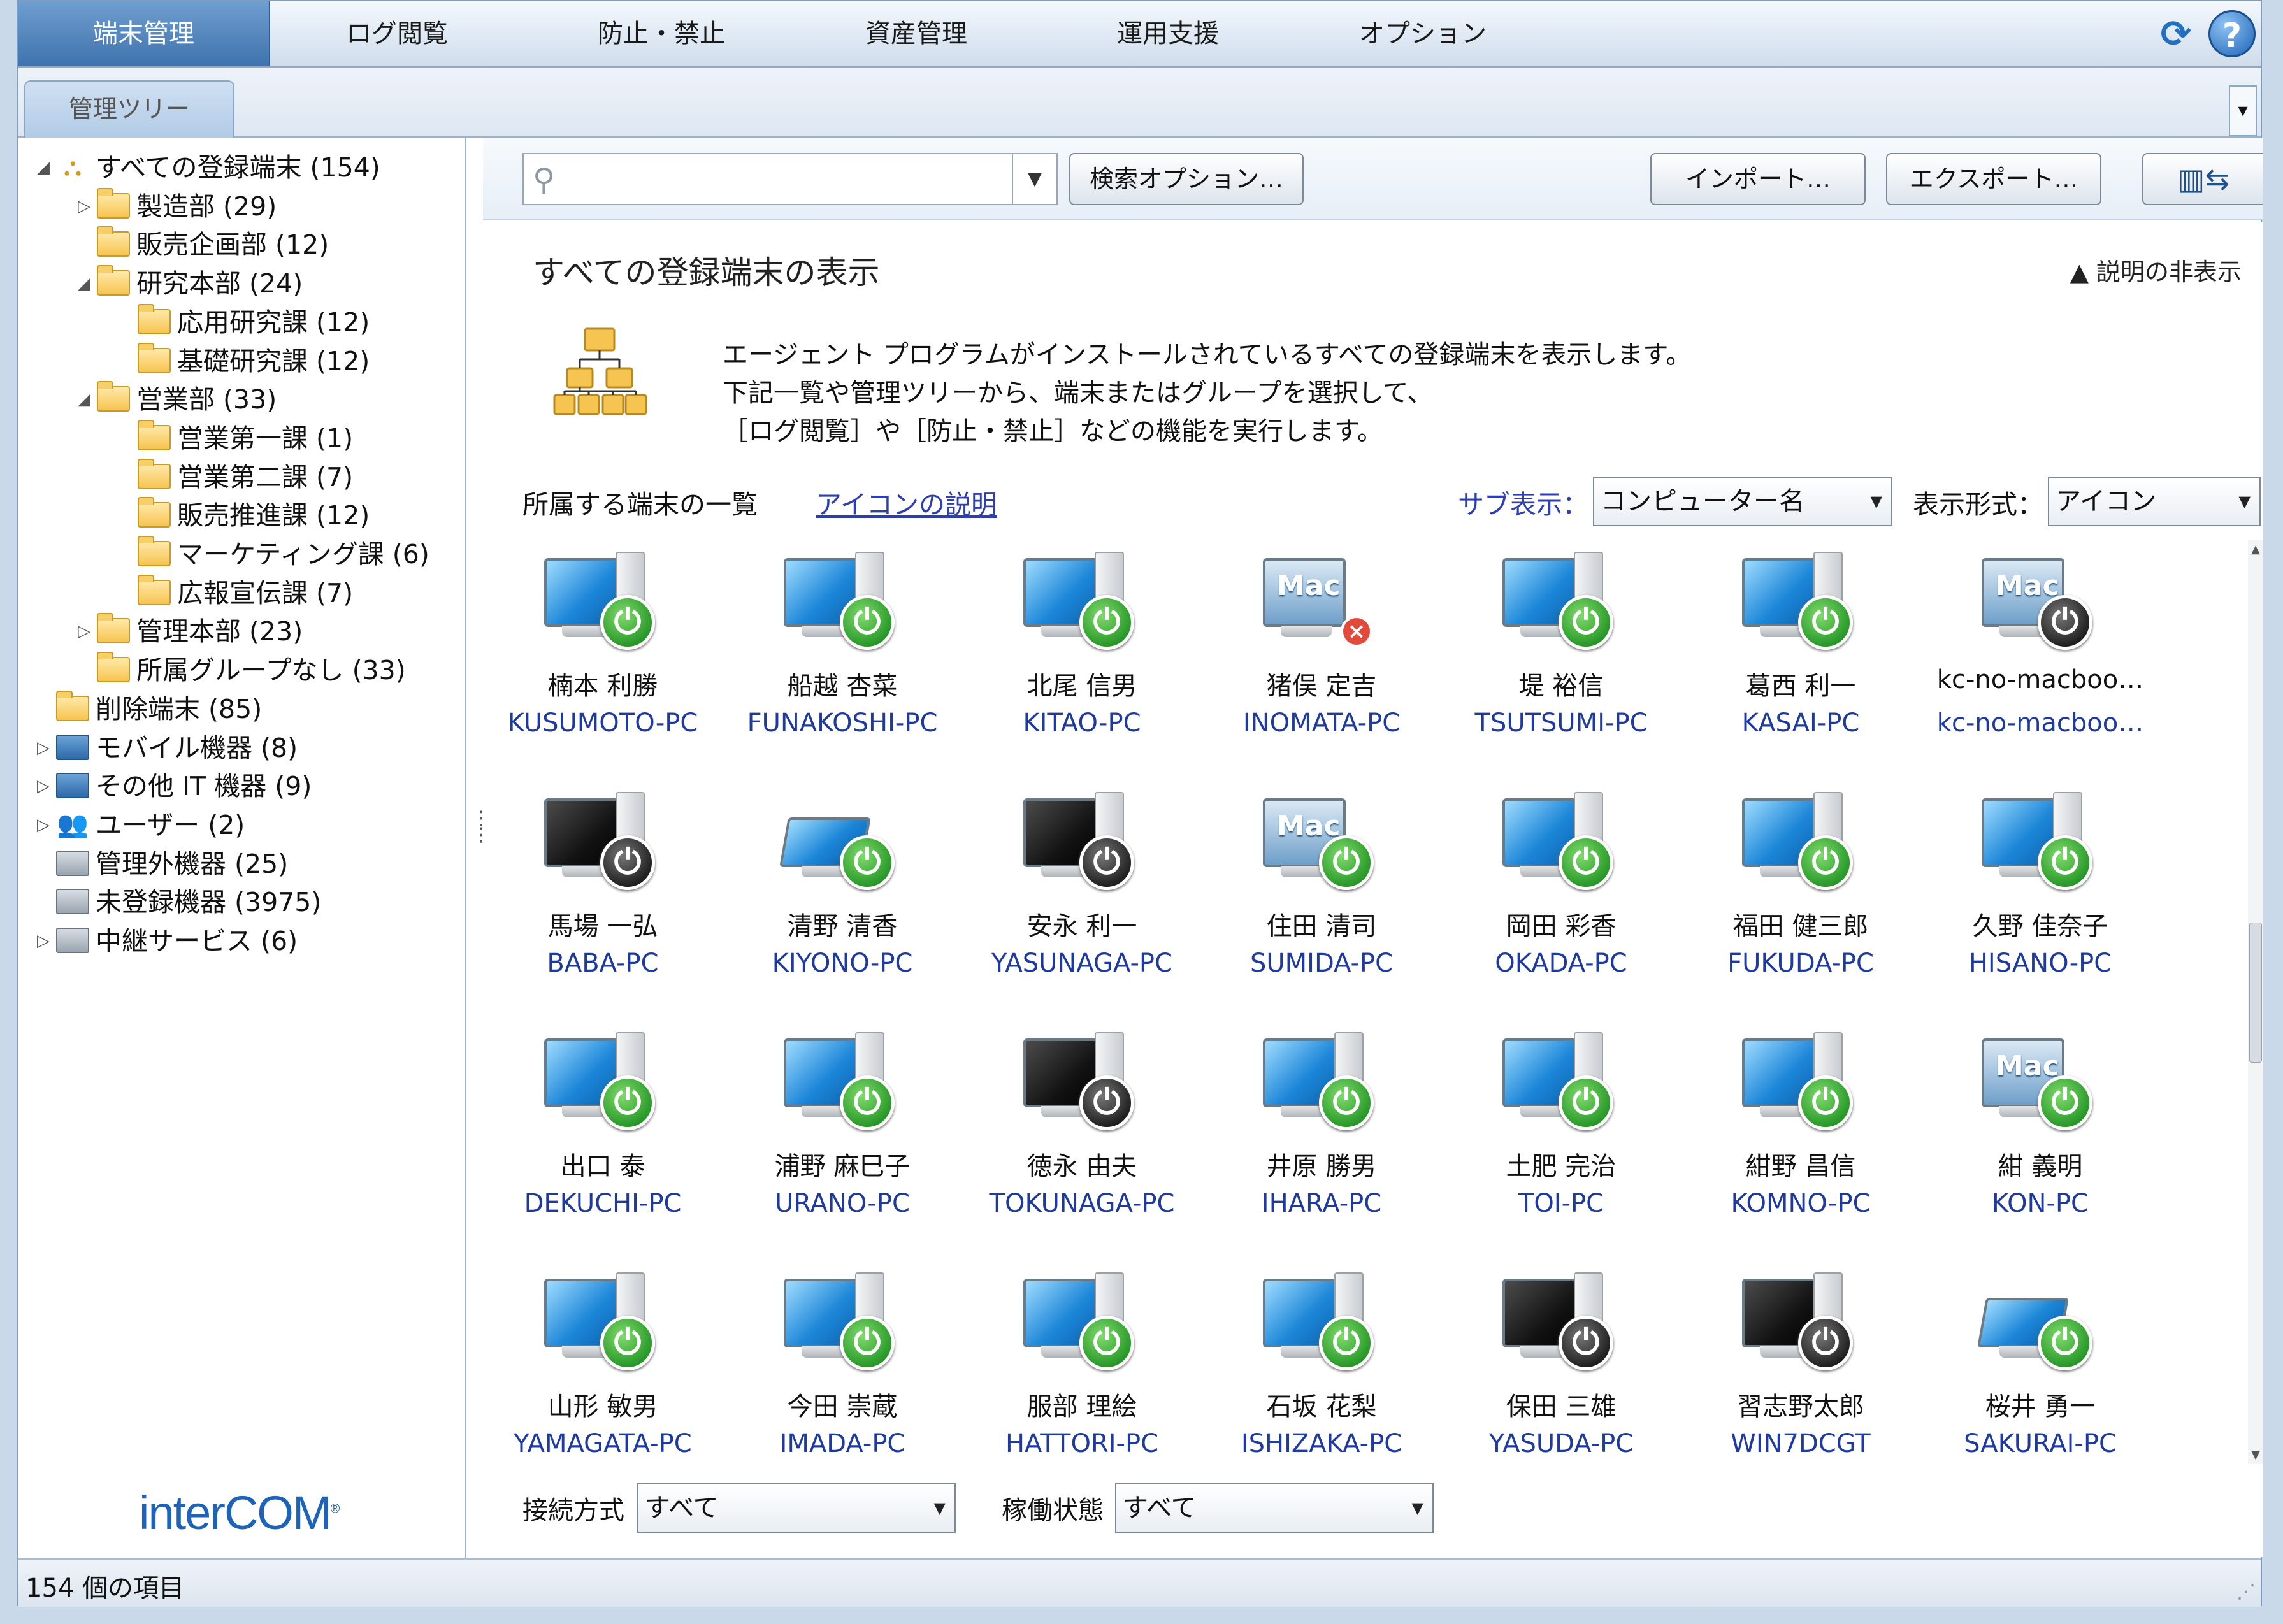 This screenshot has height=1624, width=2283. Describe the element at coordinates (796, 1508) in the screenshot. I see `connection-filter-select: すべて ▼` at that location.